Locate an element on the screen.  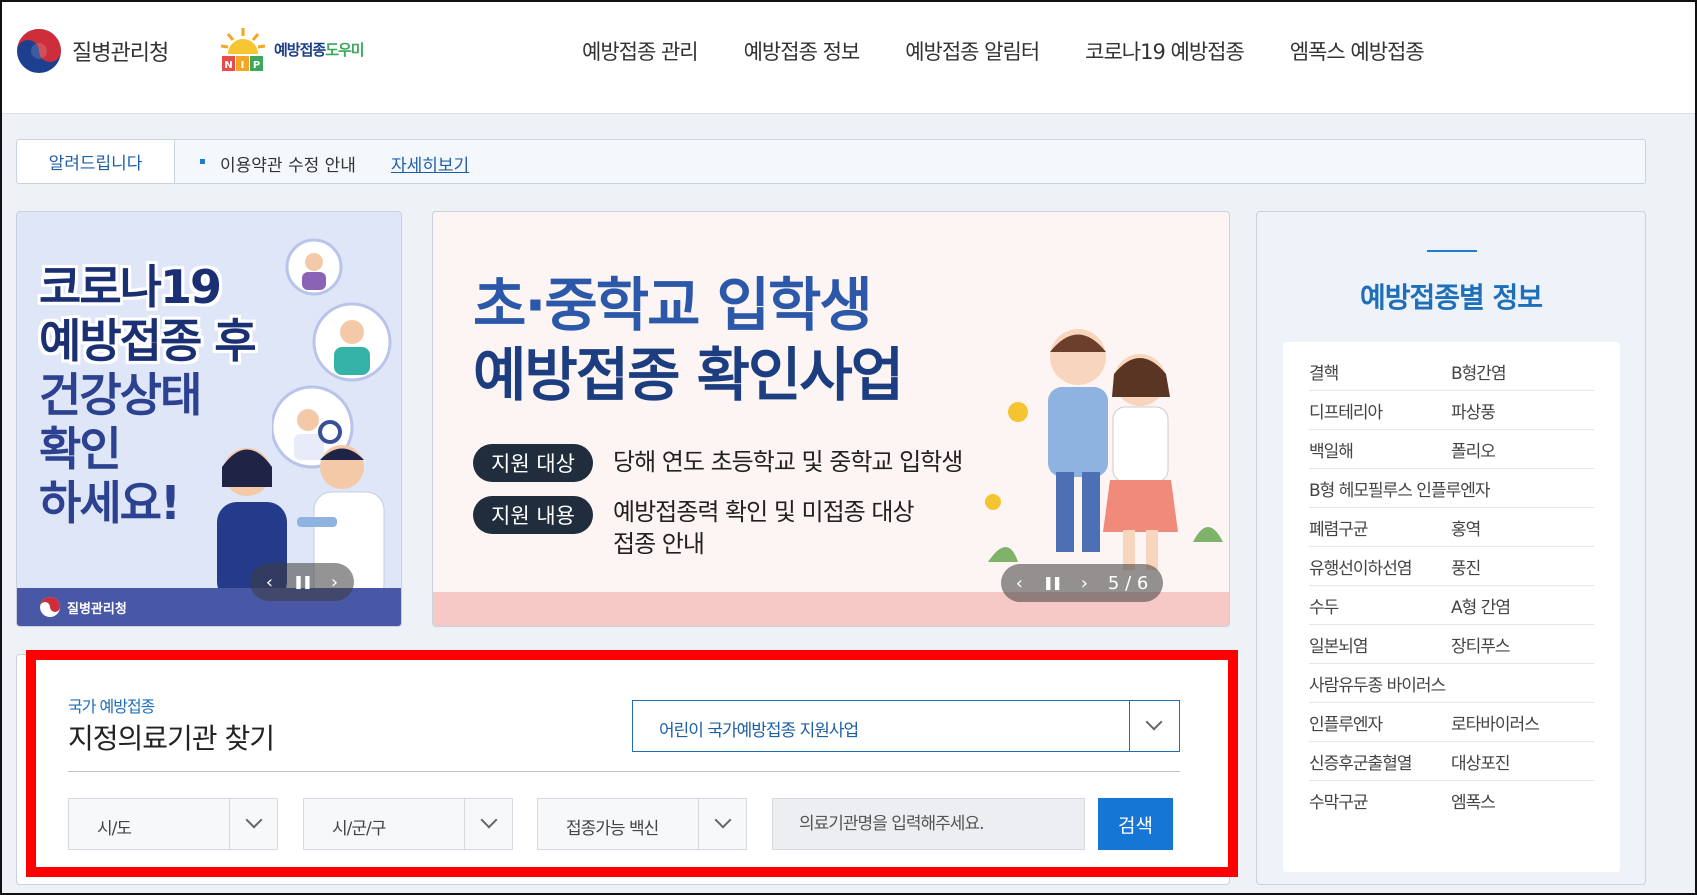
vaccine-row: 디프테리아 파상풍 is located at coordinates (1451, 410).